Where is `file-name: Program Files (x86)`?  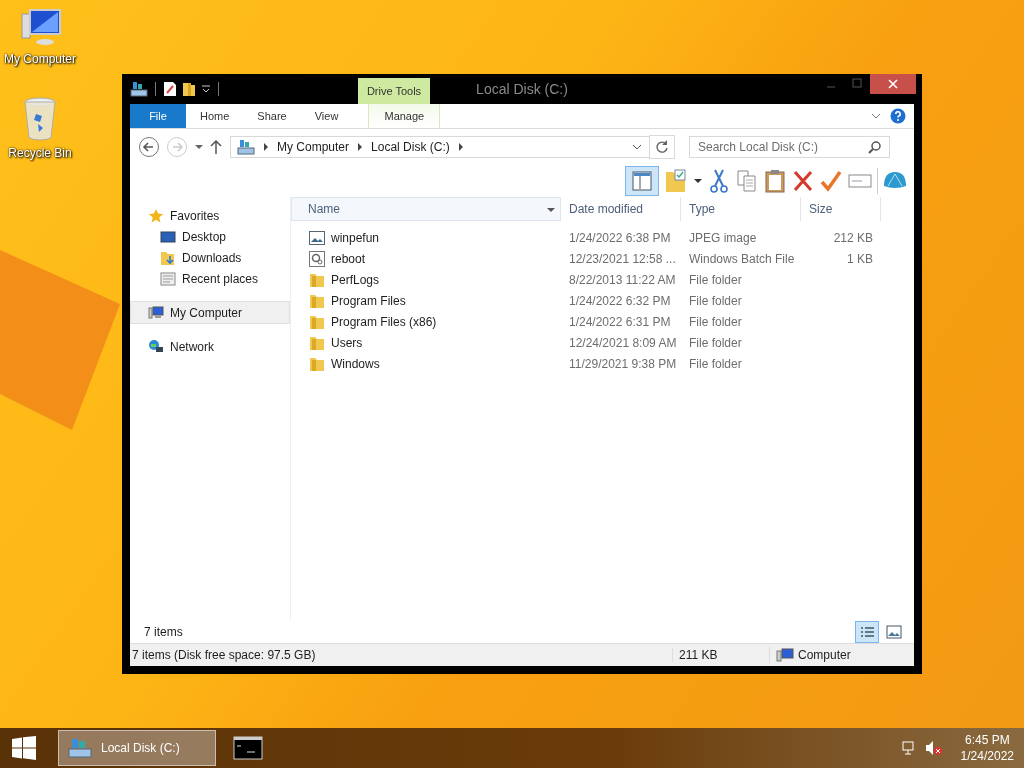 file-name: Program Files (x86) is located at coordinates (384, 321).